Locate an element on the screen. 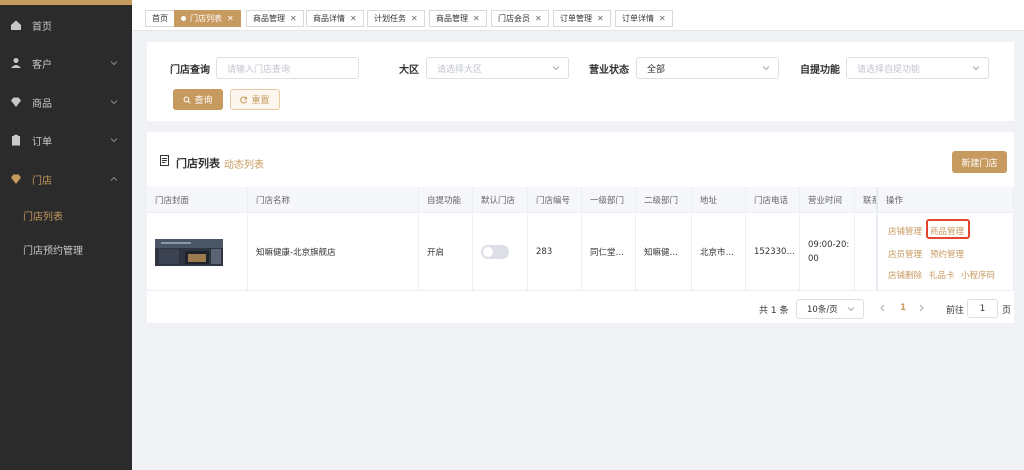 The height and width of the screenshot is (470, 1024). column-header: 默认门店 is located at coordinates (500, 200).